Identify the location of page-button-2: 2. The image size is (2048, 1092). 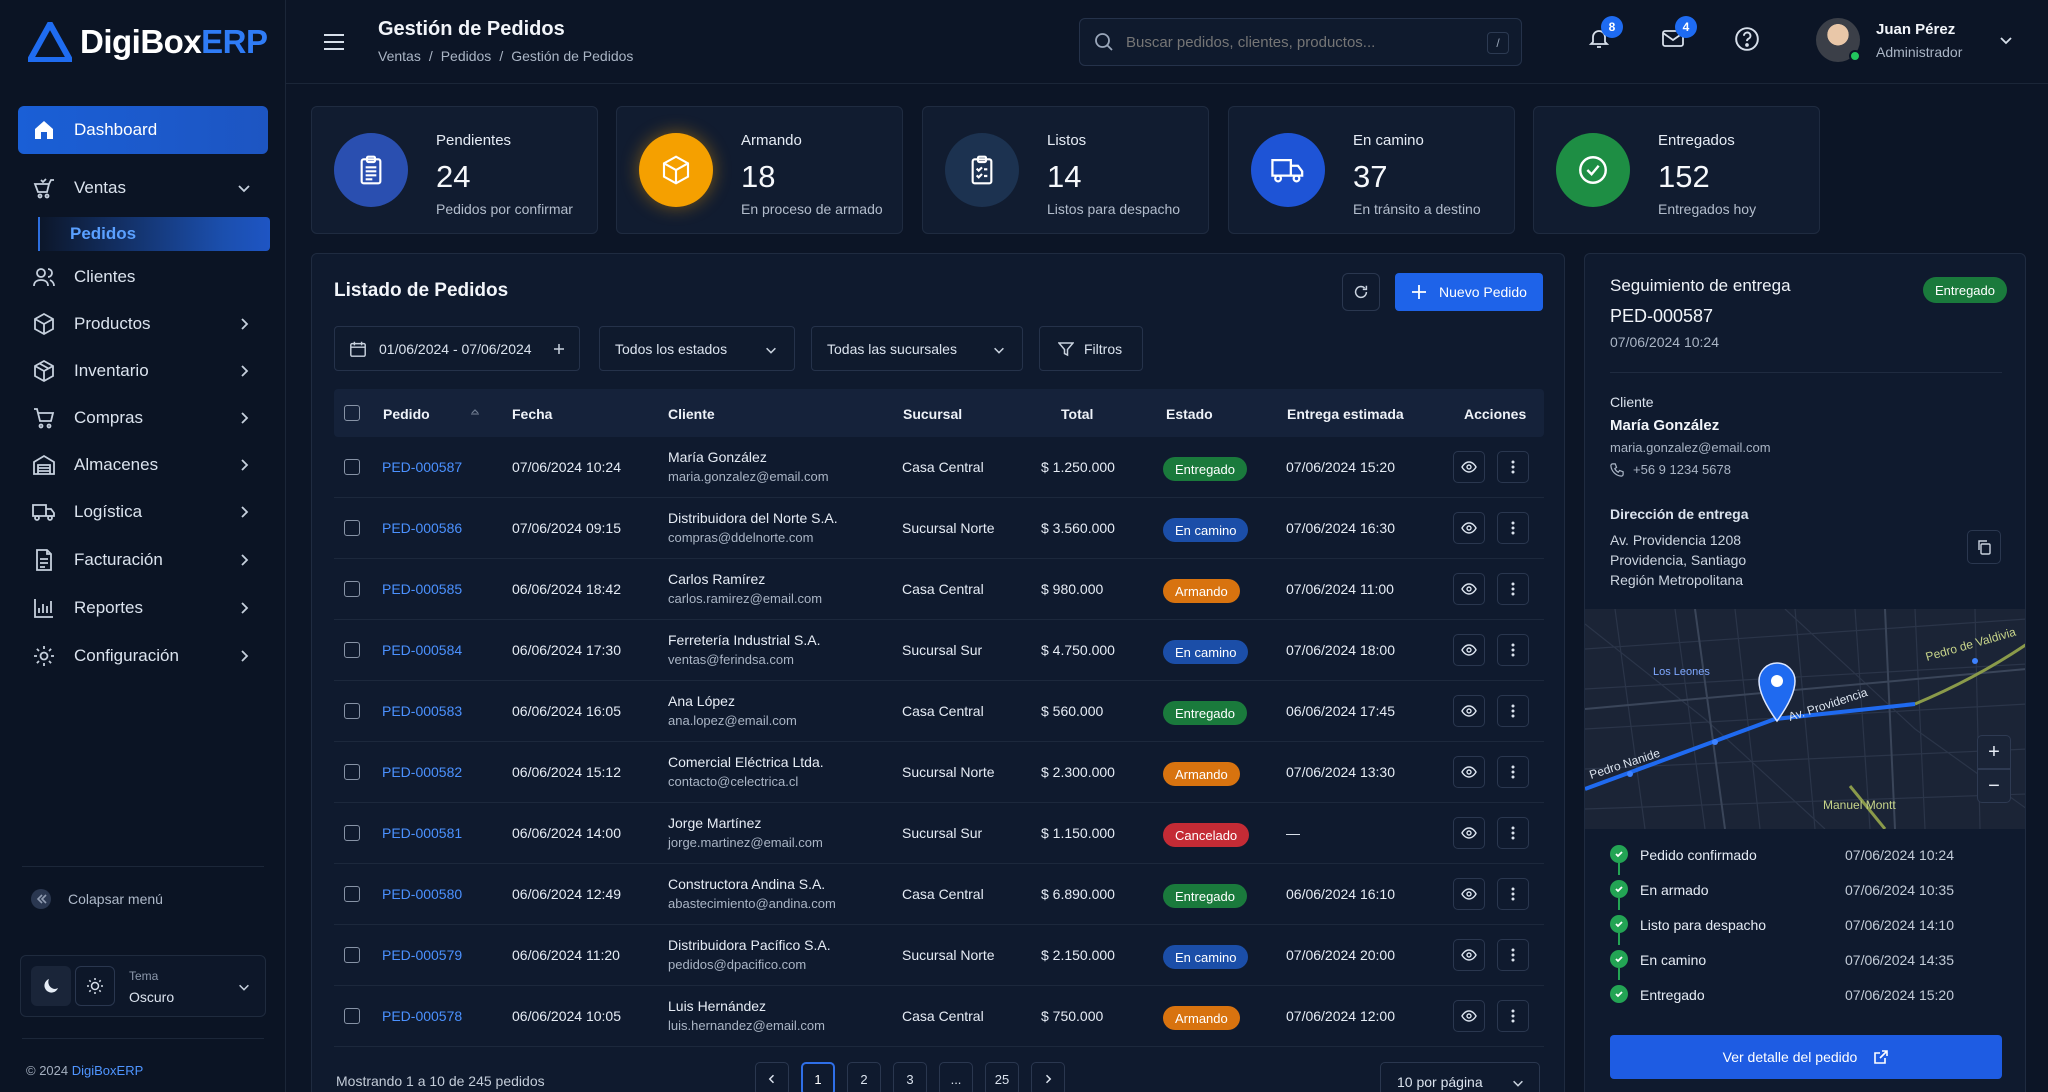
(864, 1077).